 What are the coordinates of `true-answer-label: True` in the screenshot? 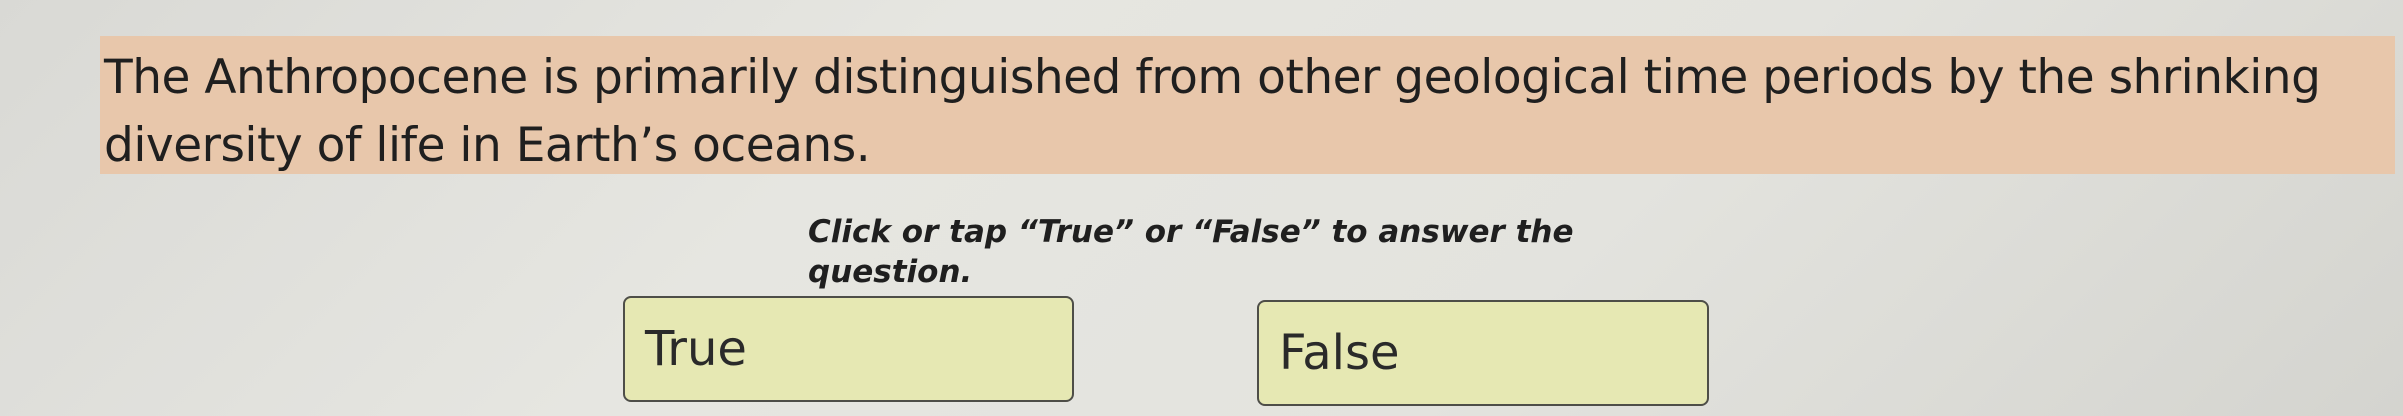 It's located at (696, 349).